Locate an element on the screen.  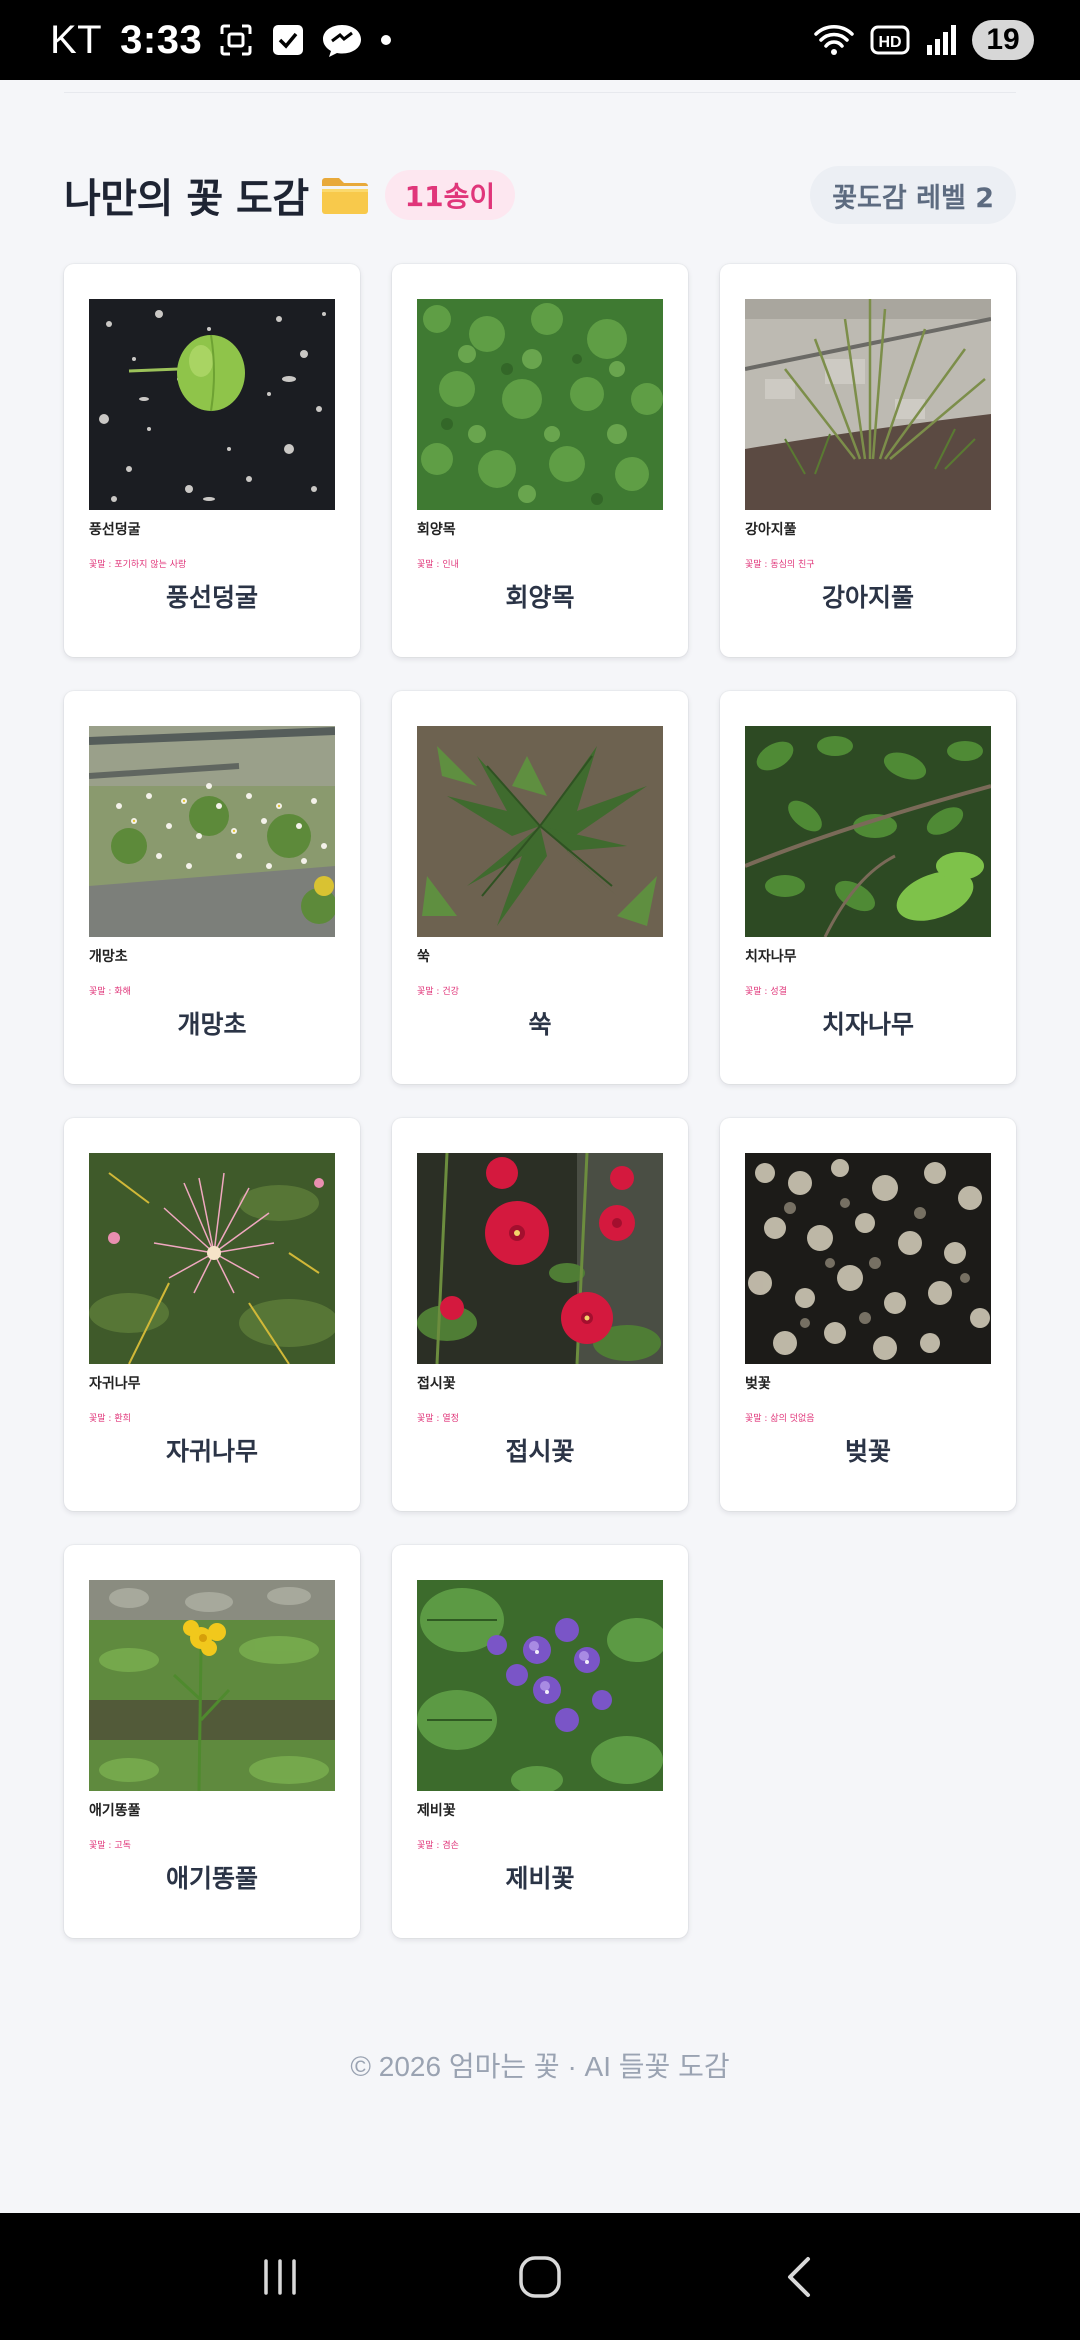
flower-card: 치자나무 꽃말 : 성결 치자나무 is located at coordinates (868, 887).